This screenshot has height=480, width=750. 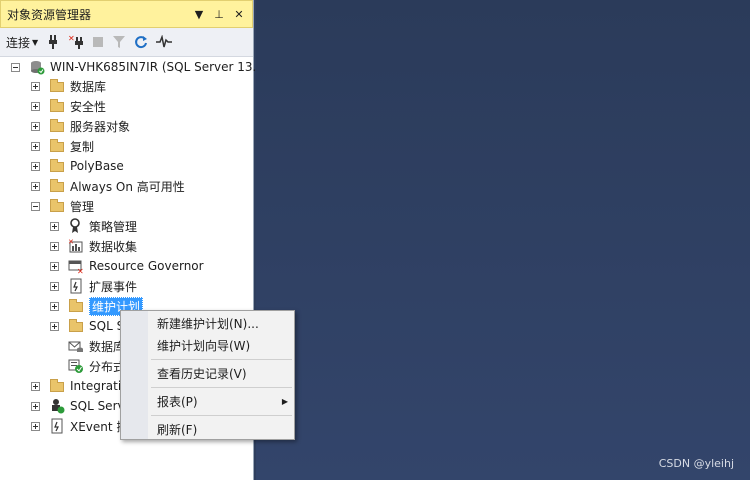 I want to click on tree-item-label: PolyBase, so click(x=97, y=166).